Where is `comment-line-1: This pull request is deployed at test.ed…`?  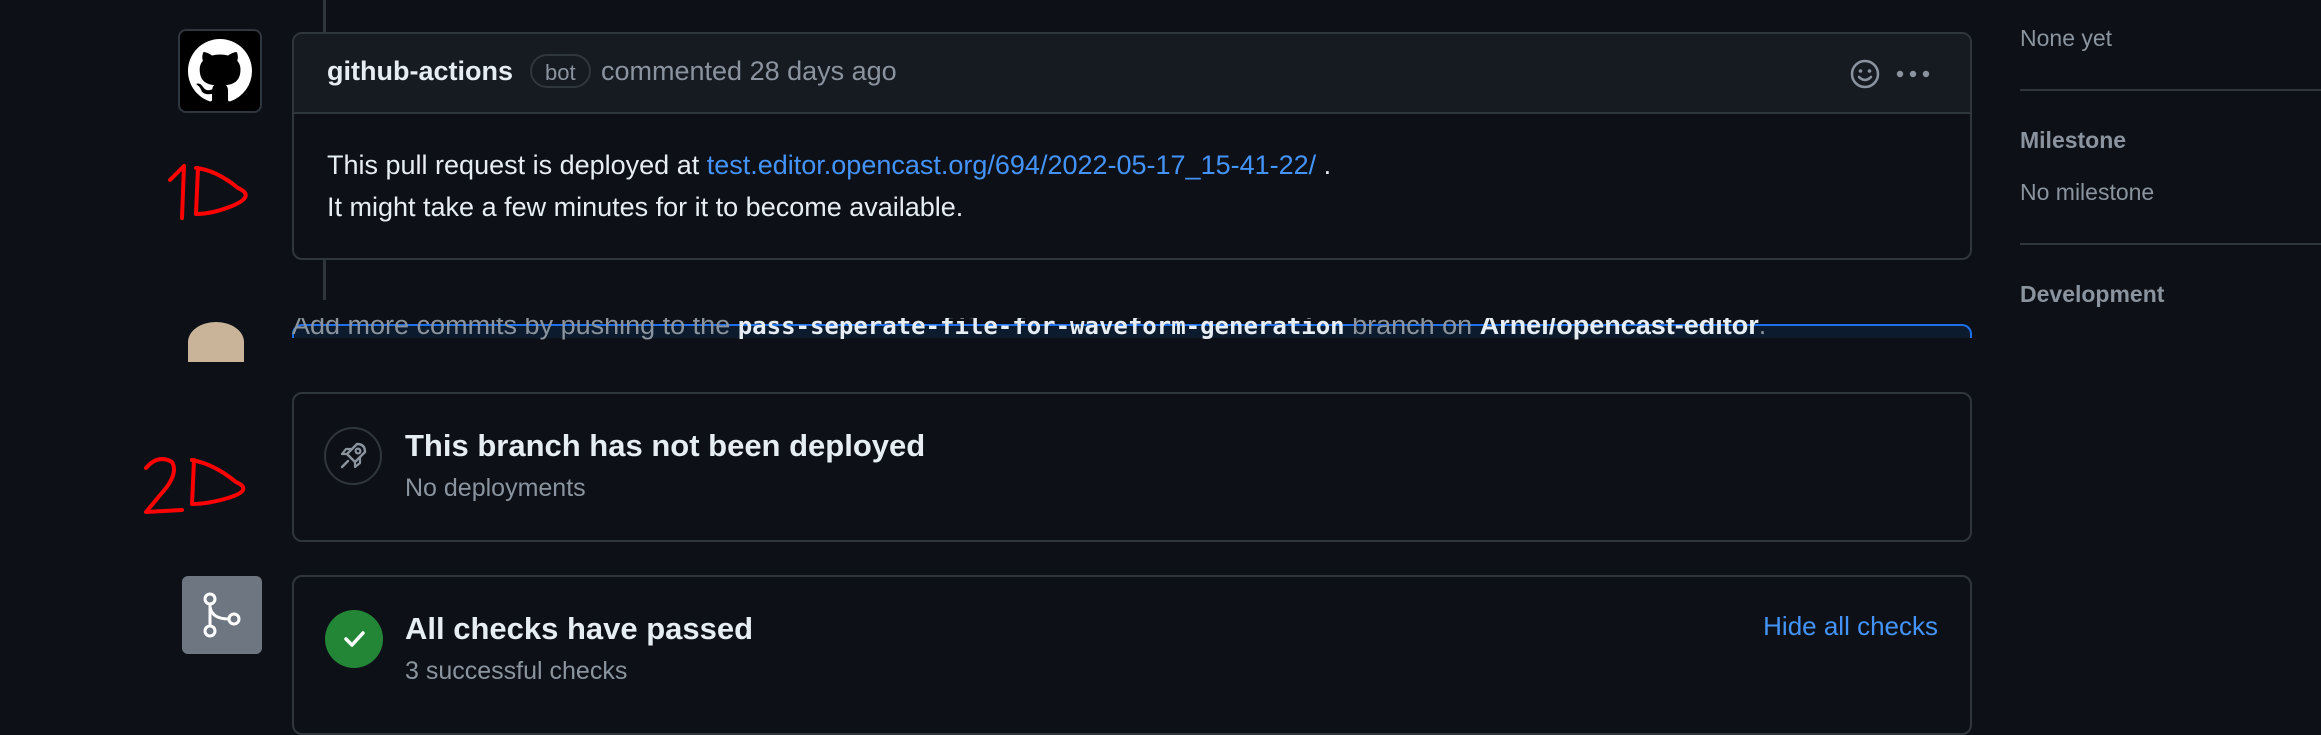
comment-line-1: This pull request is deployed at test.ed… is located at coordinates (829, 165).